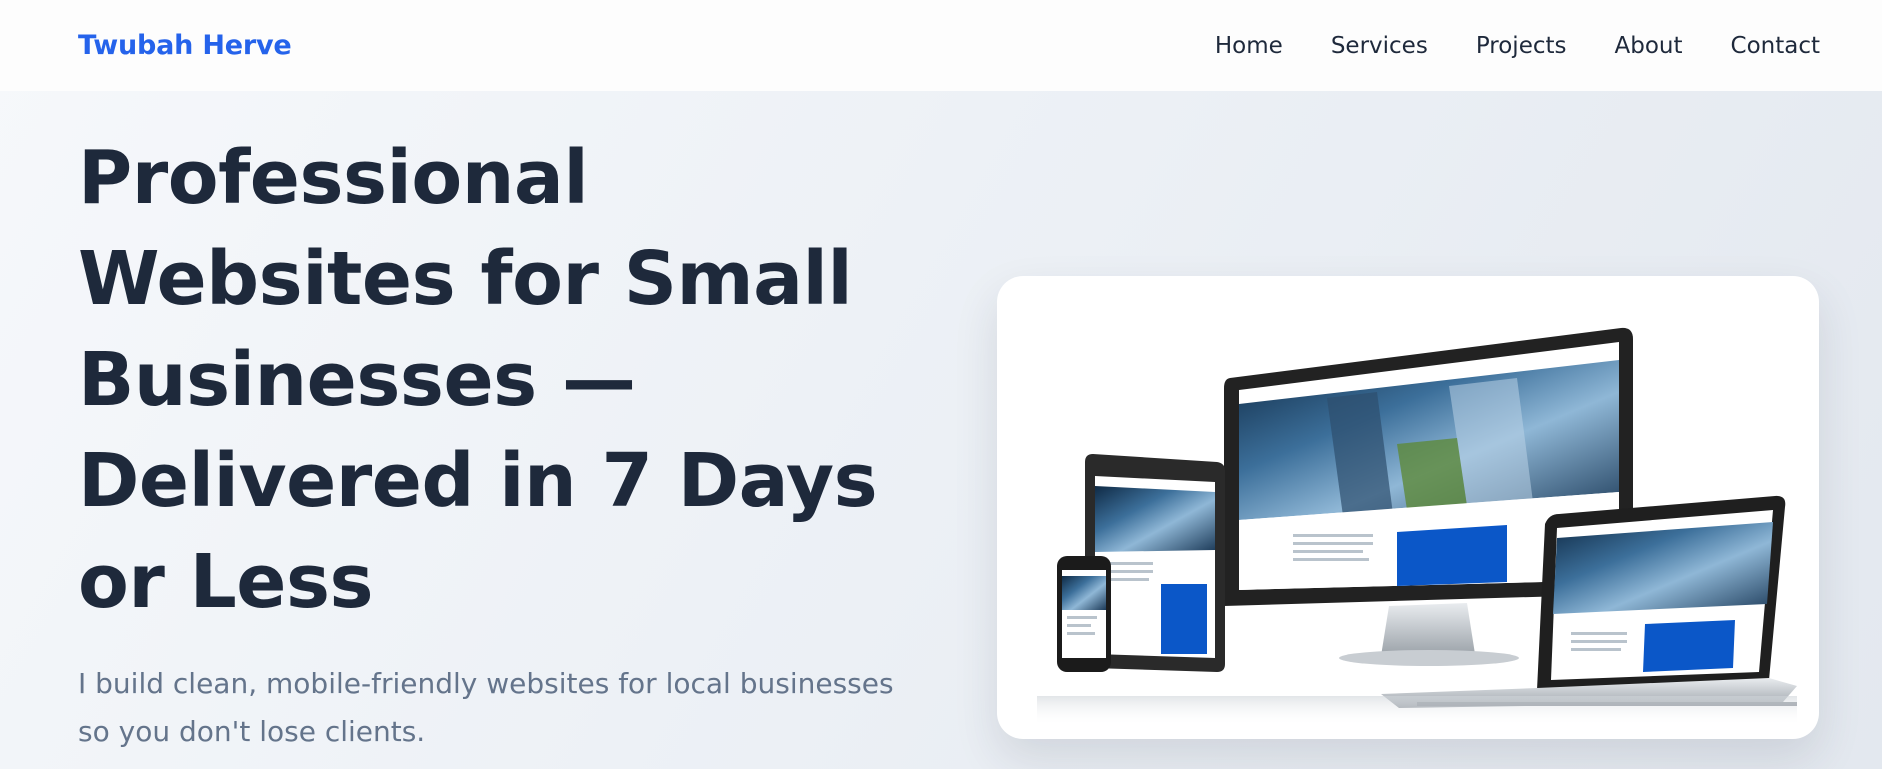  I want to click on brand-logo-link: Twubah Herve, so click(185, 45).